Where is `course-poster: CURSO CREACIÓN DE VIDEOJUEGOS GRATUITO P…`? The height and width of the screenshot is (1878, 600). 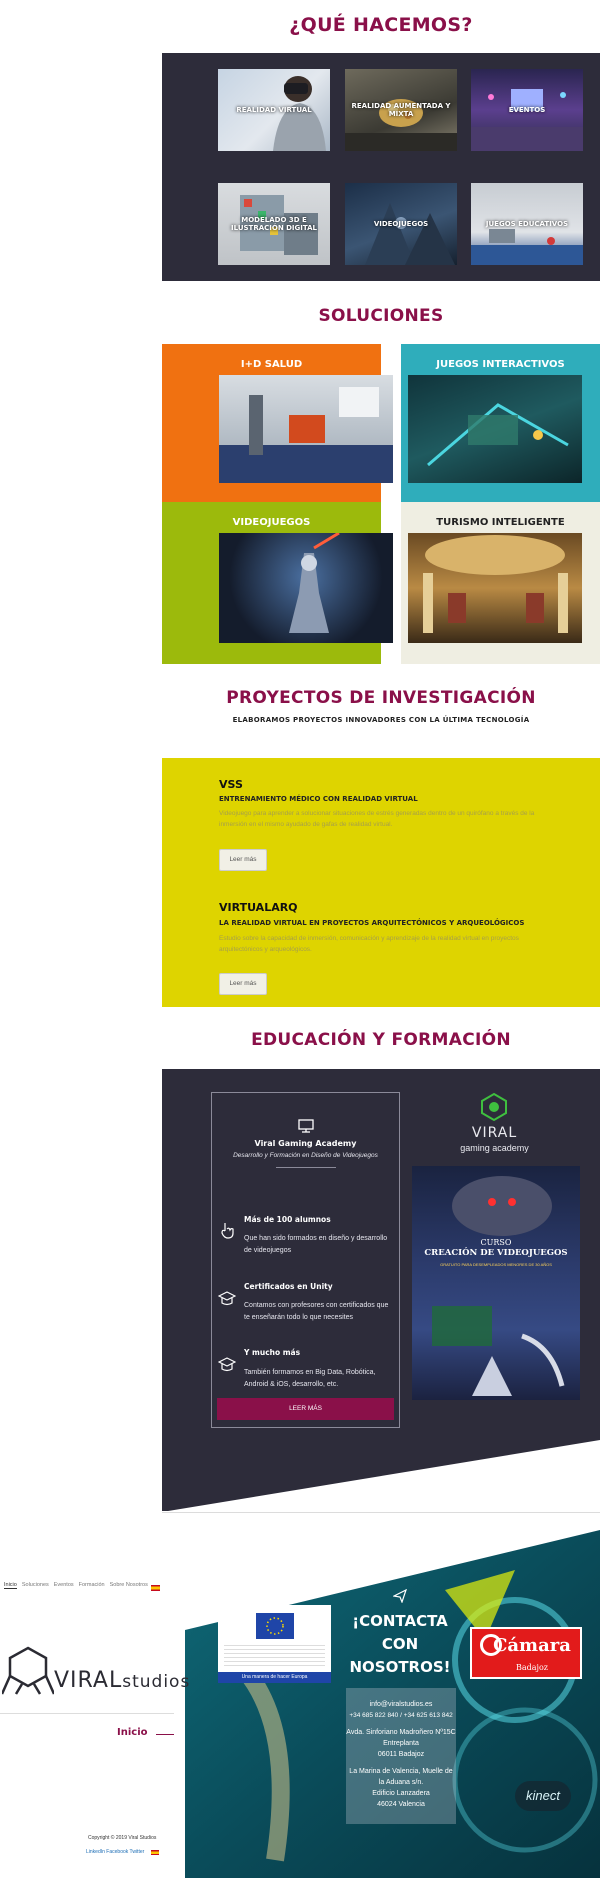
course-poster: CURSO CREACIÓN DE VIDEOJUEGOS GRATUITO P… is located at coordinates (496, 1283).